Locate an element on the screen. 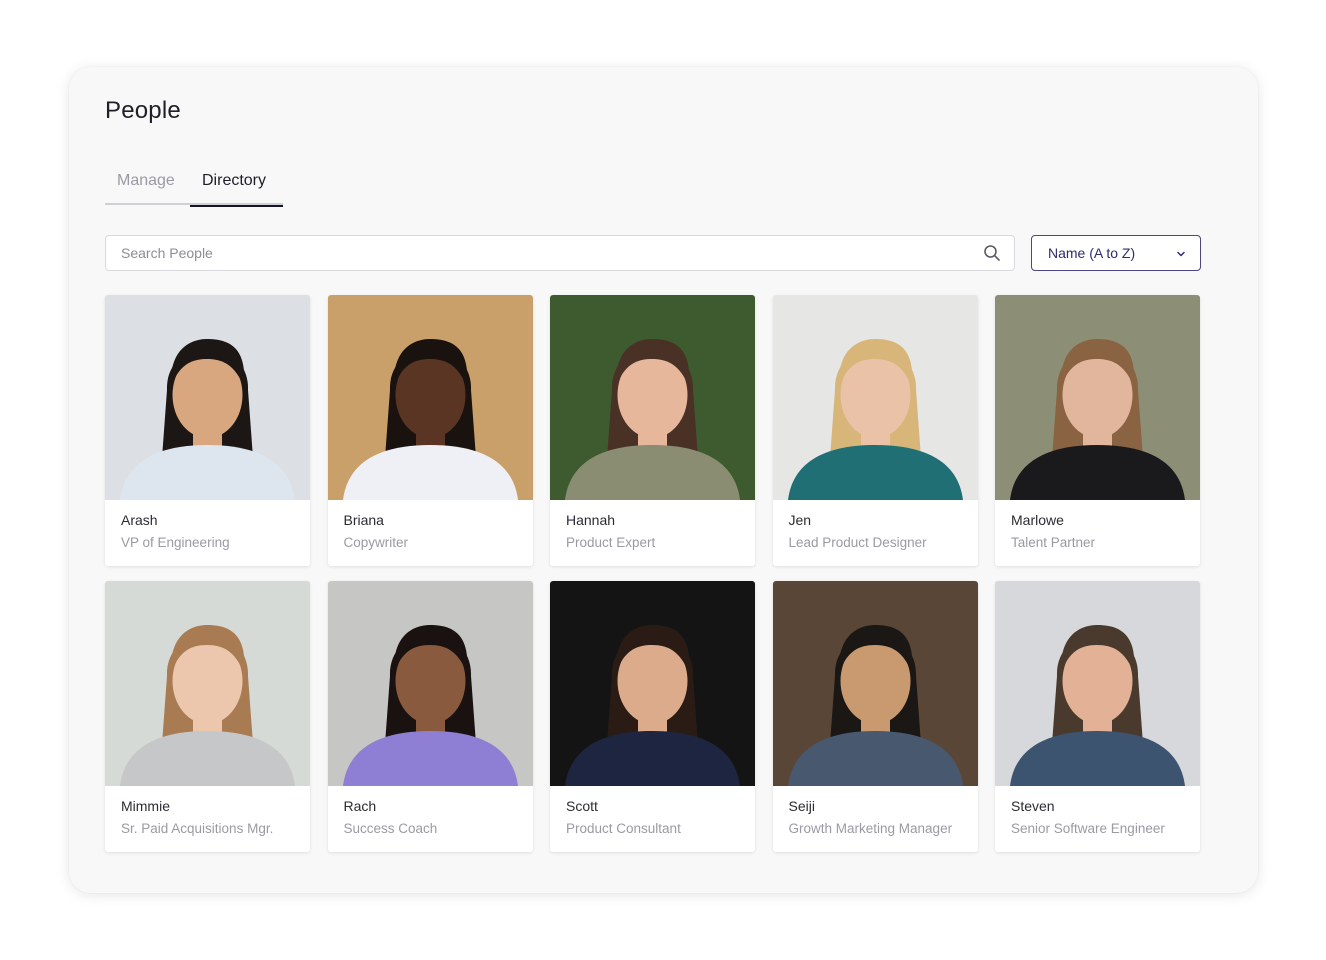 The height and width of the screenshot is (960, 1326). chevron-down-icon is located at coordinates (1181, 254).